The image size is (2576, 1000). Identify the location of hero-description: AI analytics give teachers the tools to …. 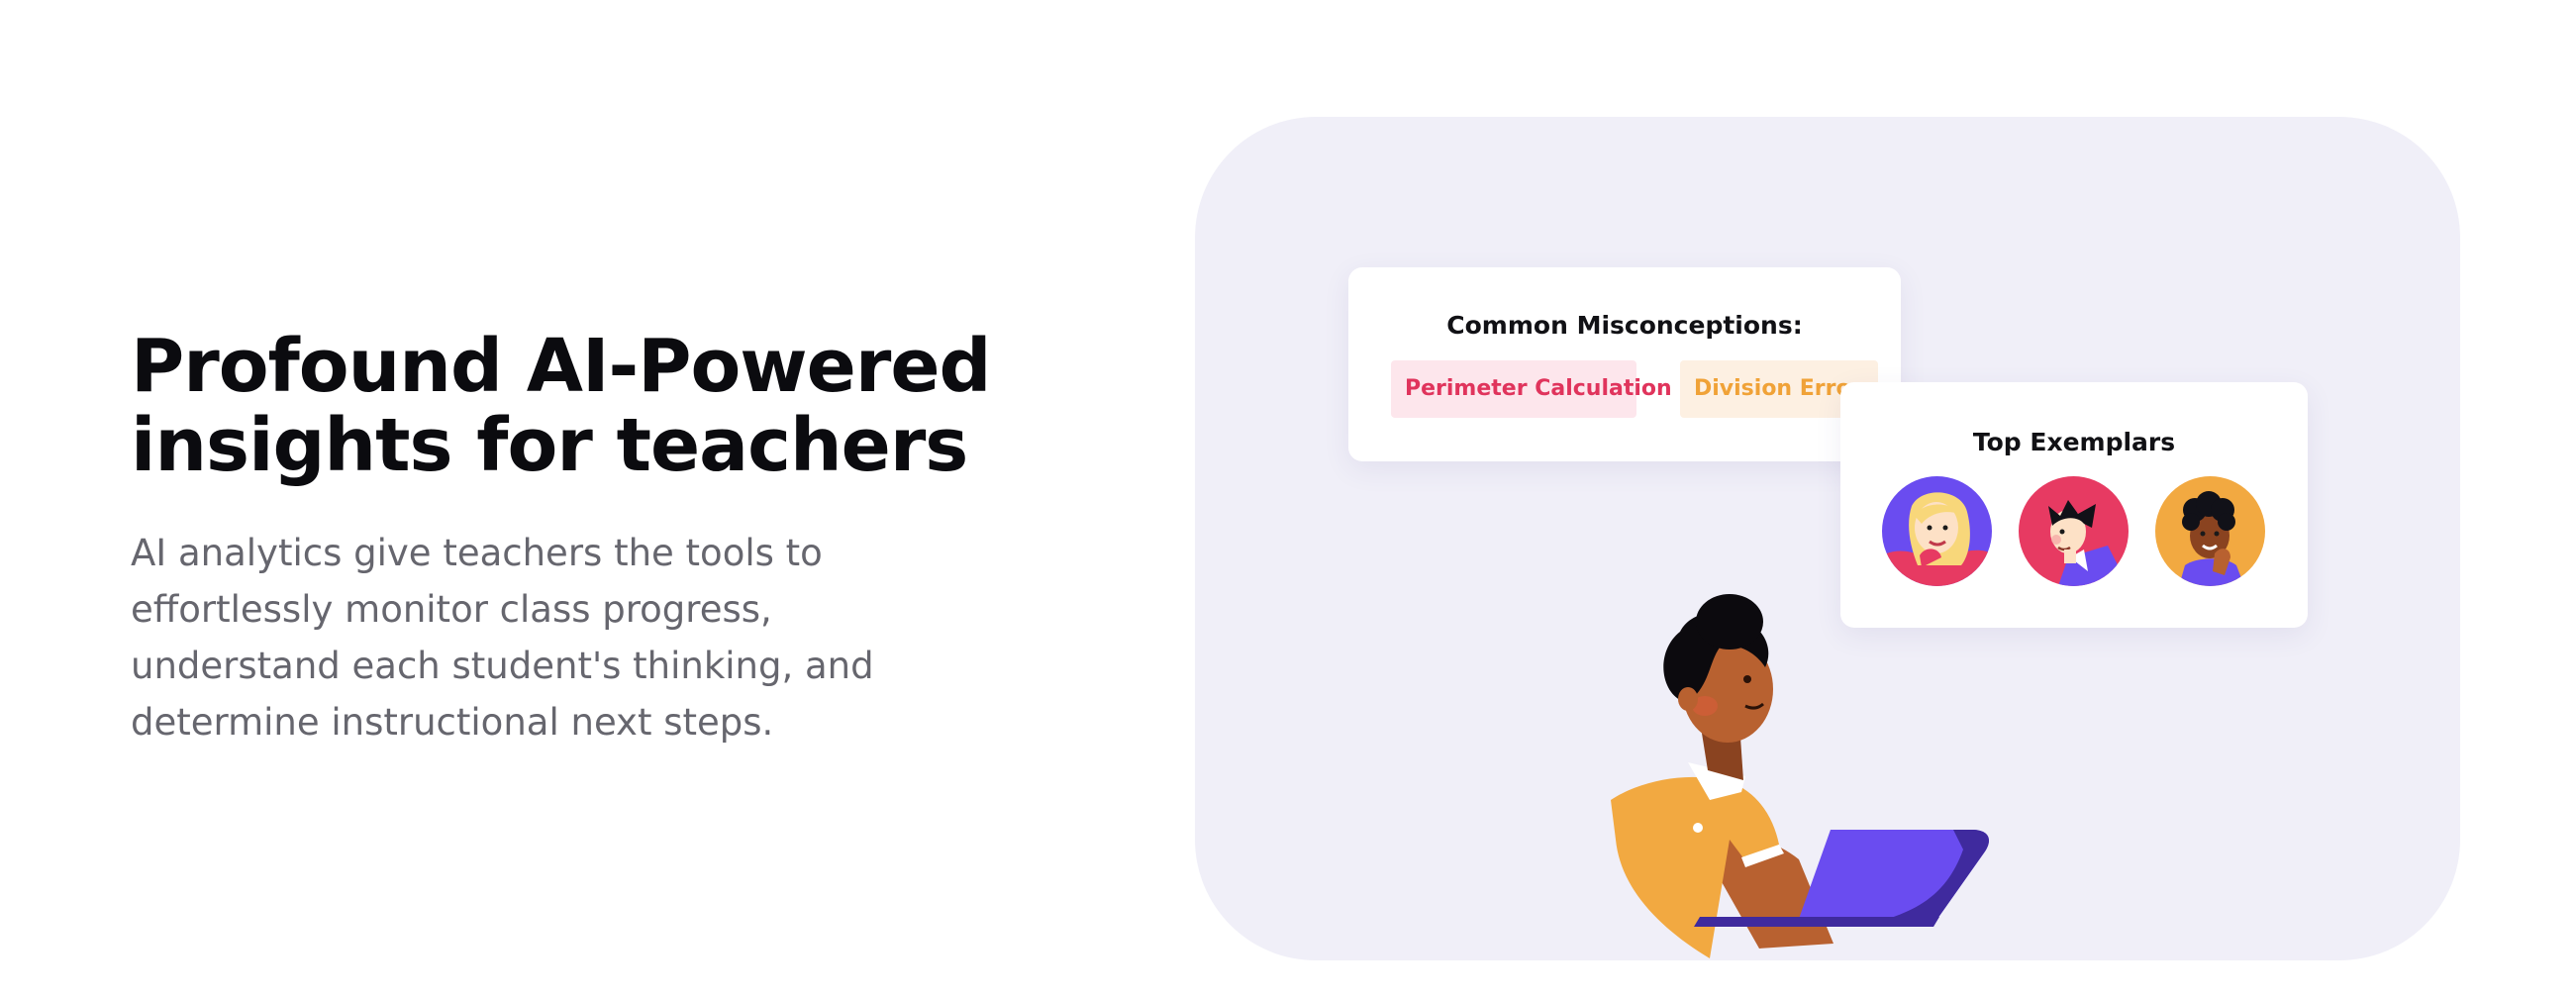
(507, 637).